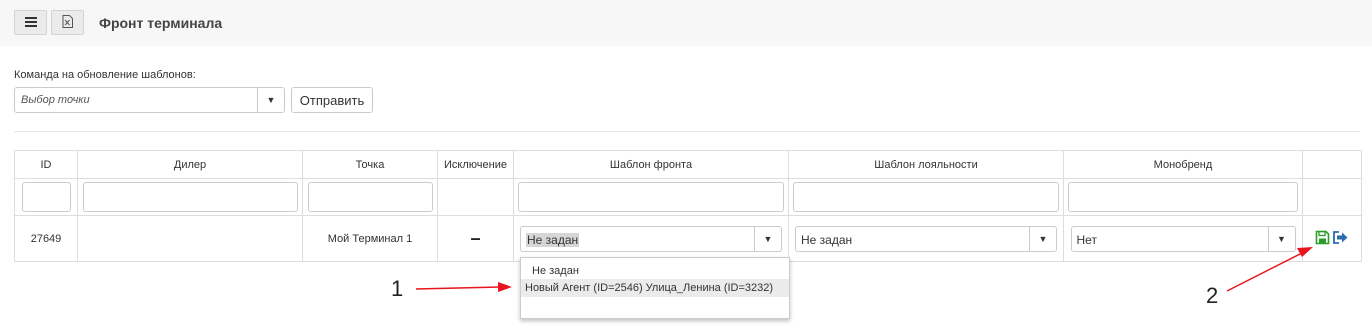 The image size is (1372, 329). What do you see at coordinates (397, 288) in the screenshot?
I see `annotation-marker-1: 1` at bounding box center [397, 288].